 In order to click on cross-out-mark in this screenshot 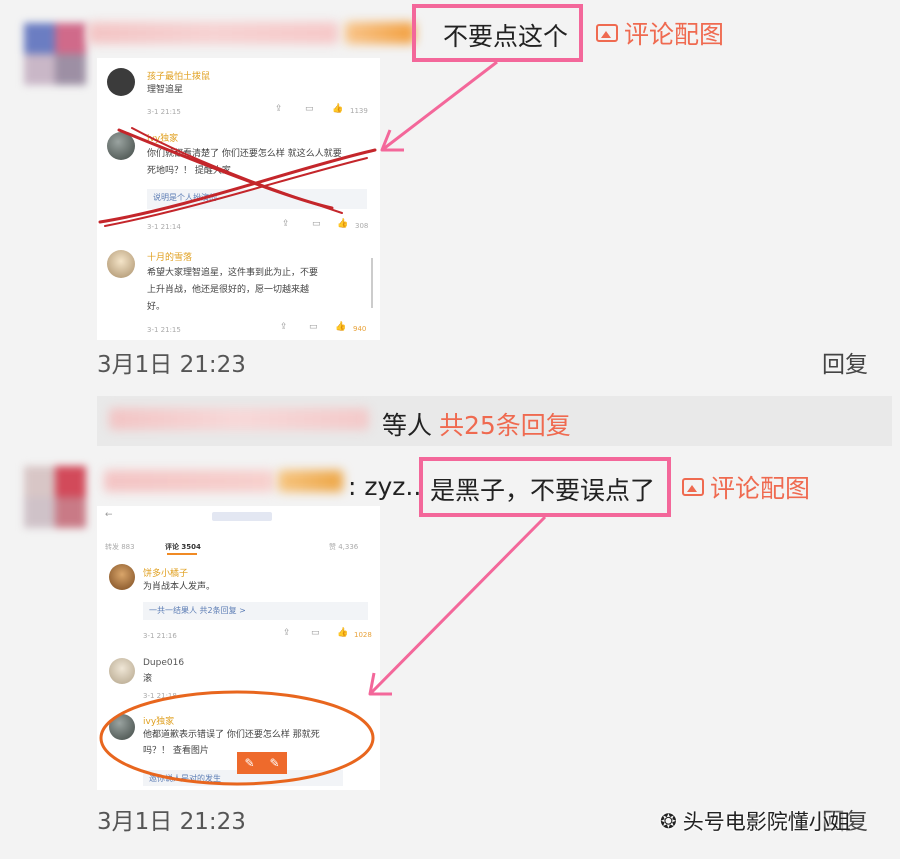, I will do `click(237, 177)`.